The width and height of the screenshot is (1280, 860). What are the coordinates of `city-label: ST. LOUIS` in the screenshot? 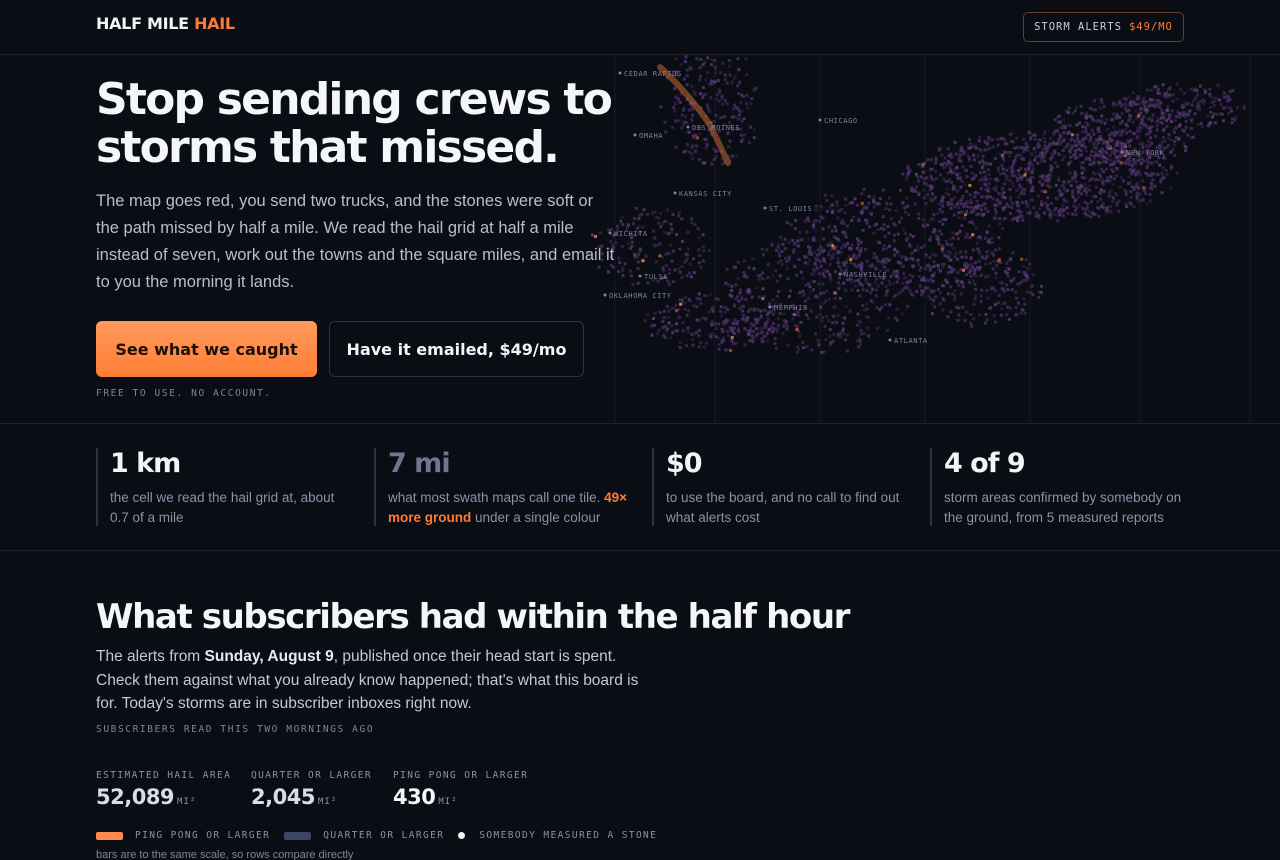 It's located at (790, 209).